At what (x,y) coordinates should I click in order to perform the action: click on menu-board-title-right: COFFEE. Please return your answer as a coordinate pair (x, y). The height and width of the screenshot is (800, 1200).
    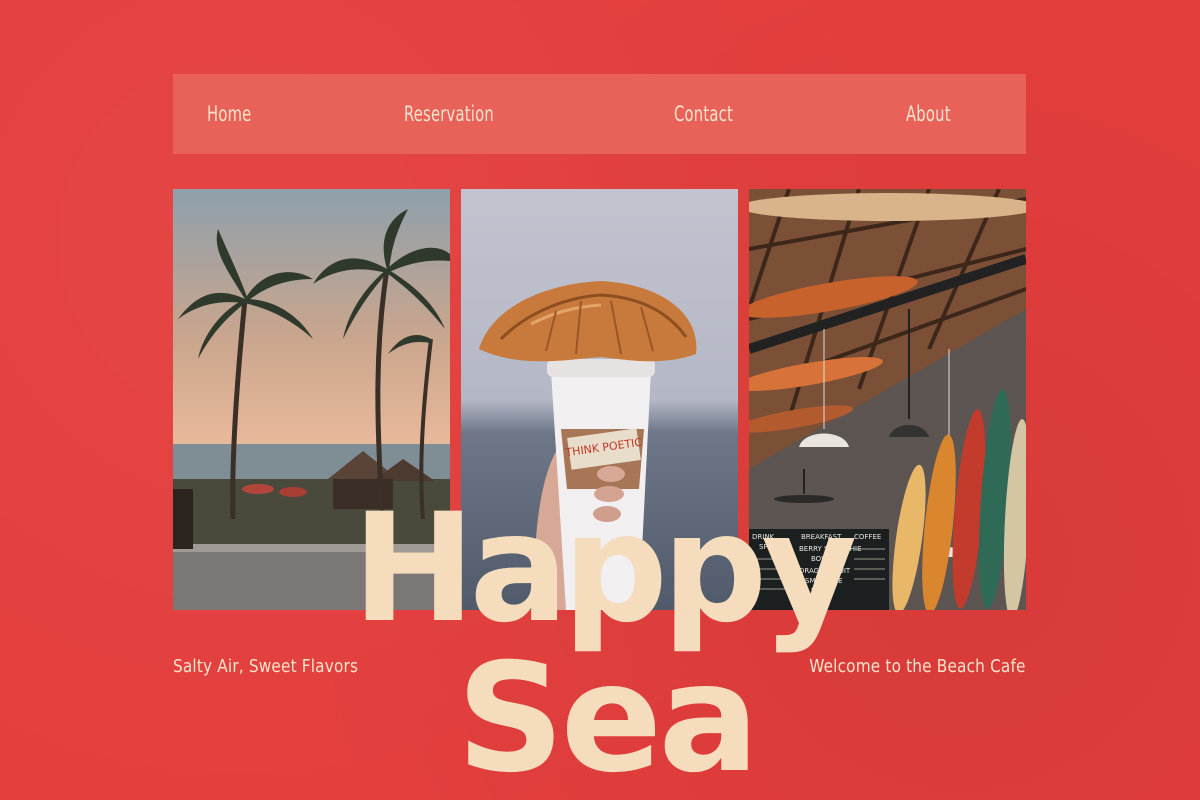
    Looking at the image, I should click on (867, 537).